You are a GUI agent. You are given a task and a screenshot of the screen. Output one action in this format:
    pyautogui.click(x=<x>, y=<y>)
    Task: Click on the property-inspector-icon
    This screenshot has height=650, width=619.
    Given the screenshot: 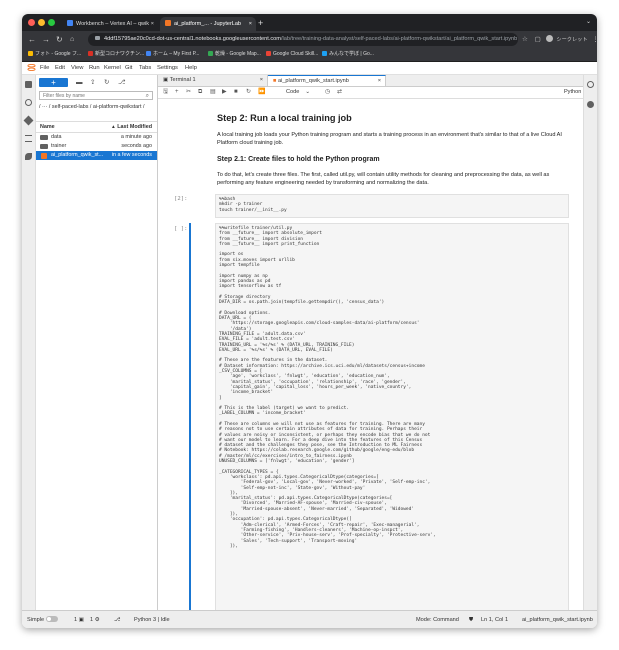 What is the action you would take?
    pyautogui.click(x=590, y=84)
    